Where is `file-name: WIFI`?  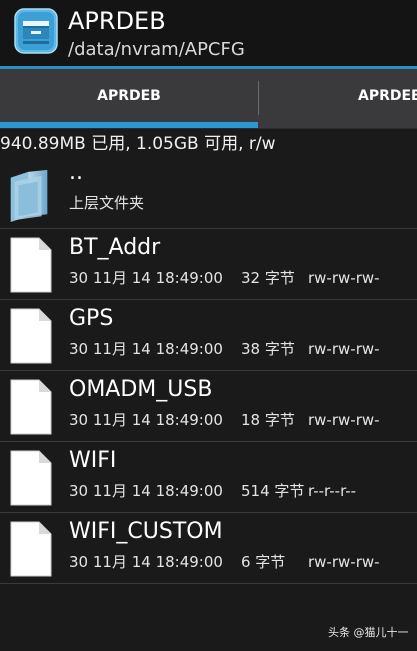
file-name: WIFI is located at coordinates (93, 460).